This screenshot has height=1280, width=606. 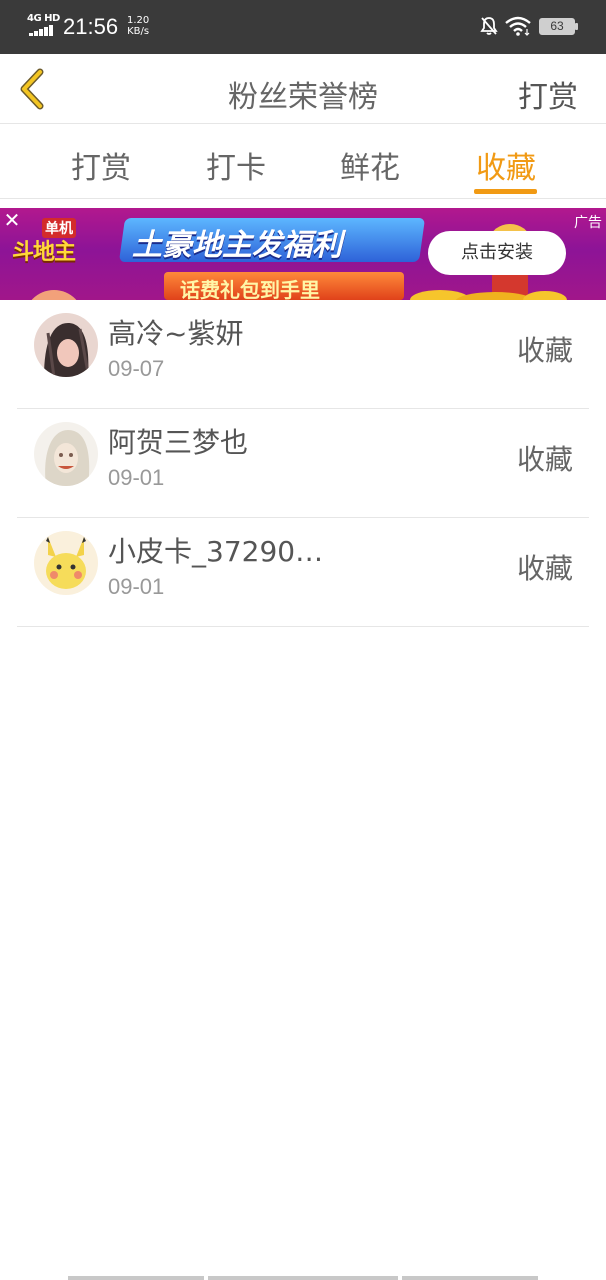 What do you see at coordinates (250, 289) in the screenshot?
I see `ad-subtitle: 话费礼包到手里` at bounding box center [250, 289].